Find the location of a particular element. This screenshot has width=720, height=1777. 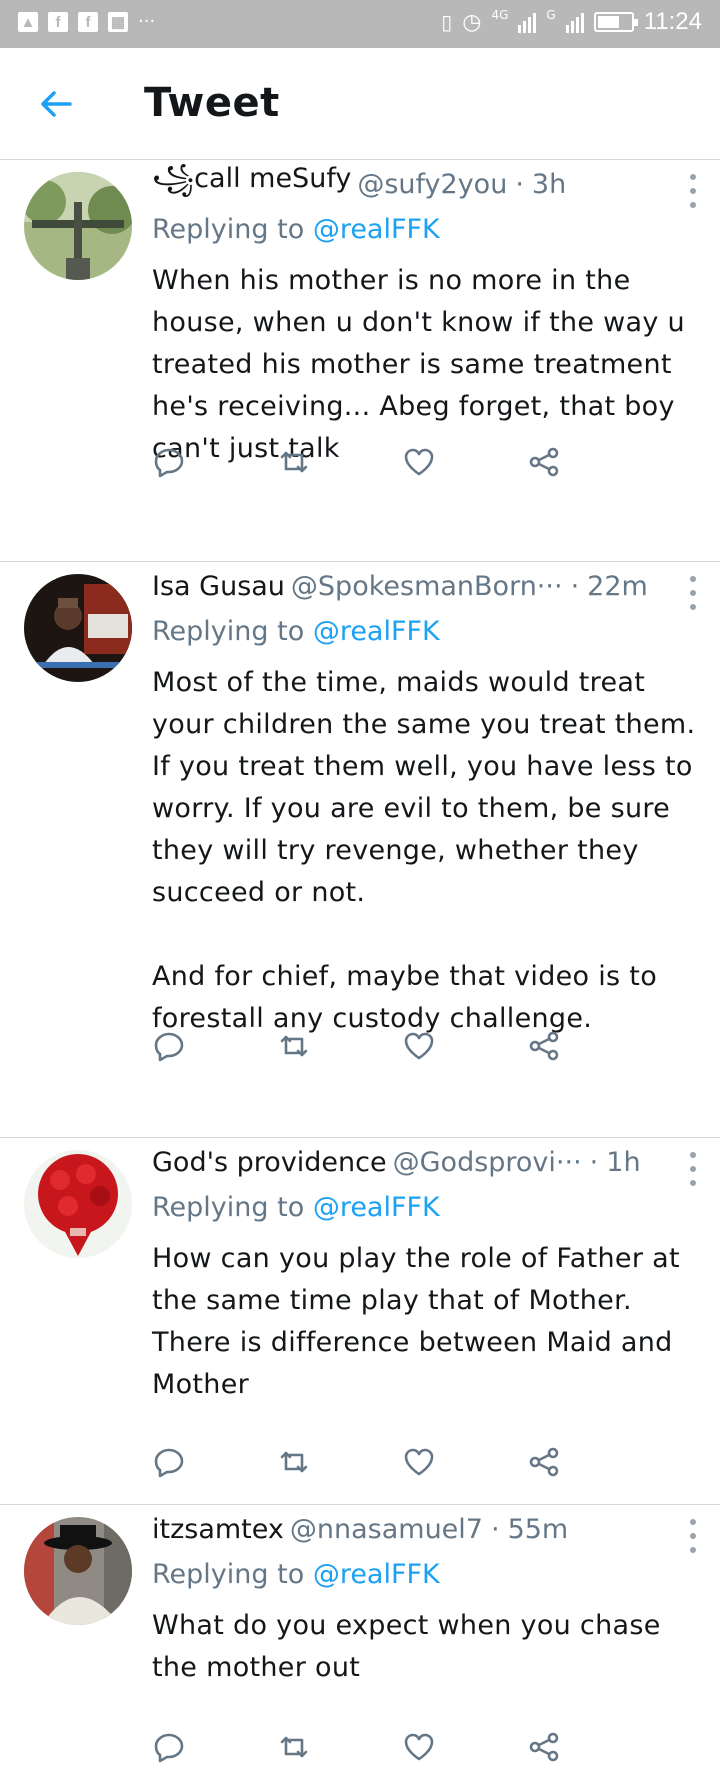

alarm-icon: ◷ is located at coordinates (472, 22).